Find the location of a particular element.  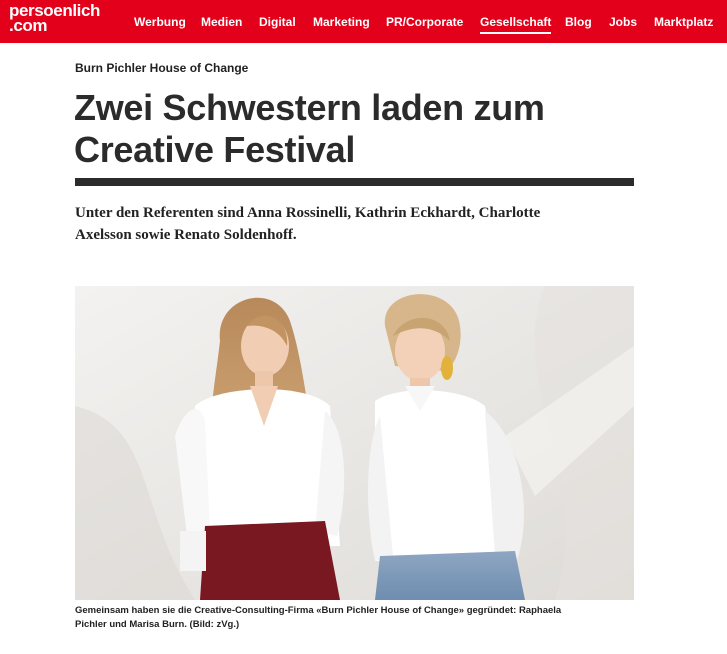

nav-item-gesellschaft: Gesellschaft is located at coordinates (516, 24).